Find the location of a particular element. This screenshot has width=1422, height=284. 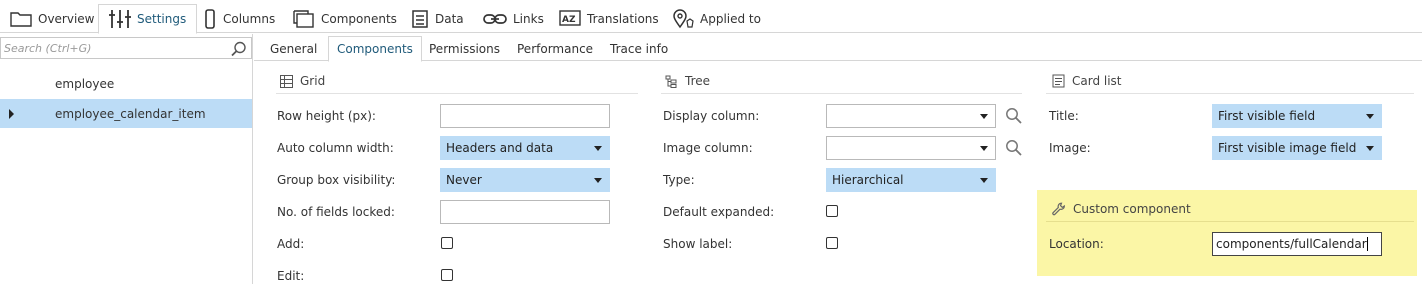

svg-text: AZ is located at coordinates (569, 20).